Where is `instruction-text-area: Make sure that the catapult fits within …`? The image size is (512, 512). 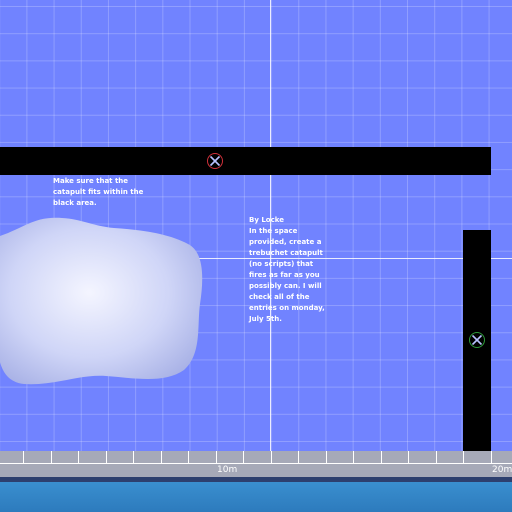 instruction-text-area: Make sure that the catapult fits within … is located at coordinates (98, 192).